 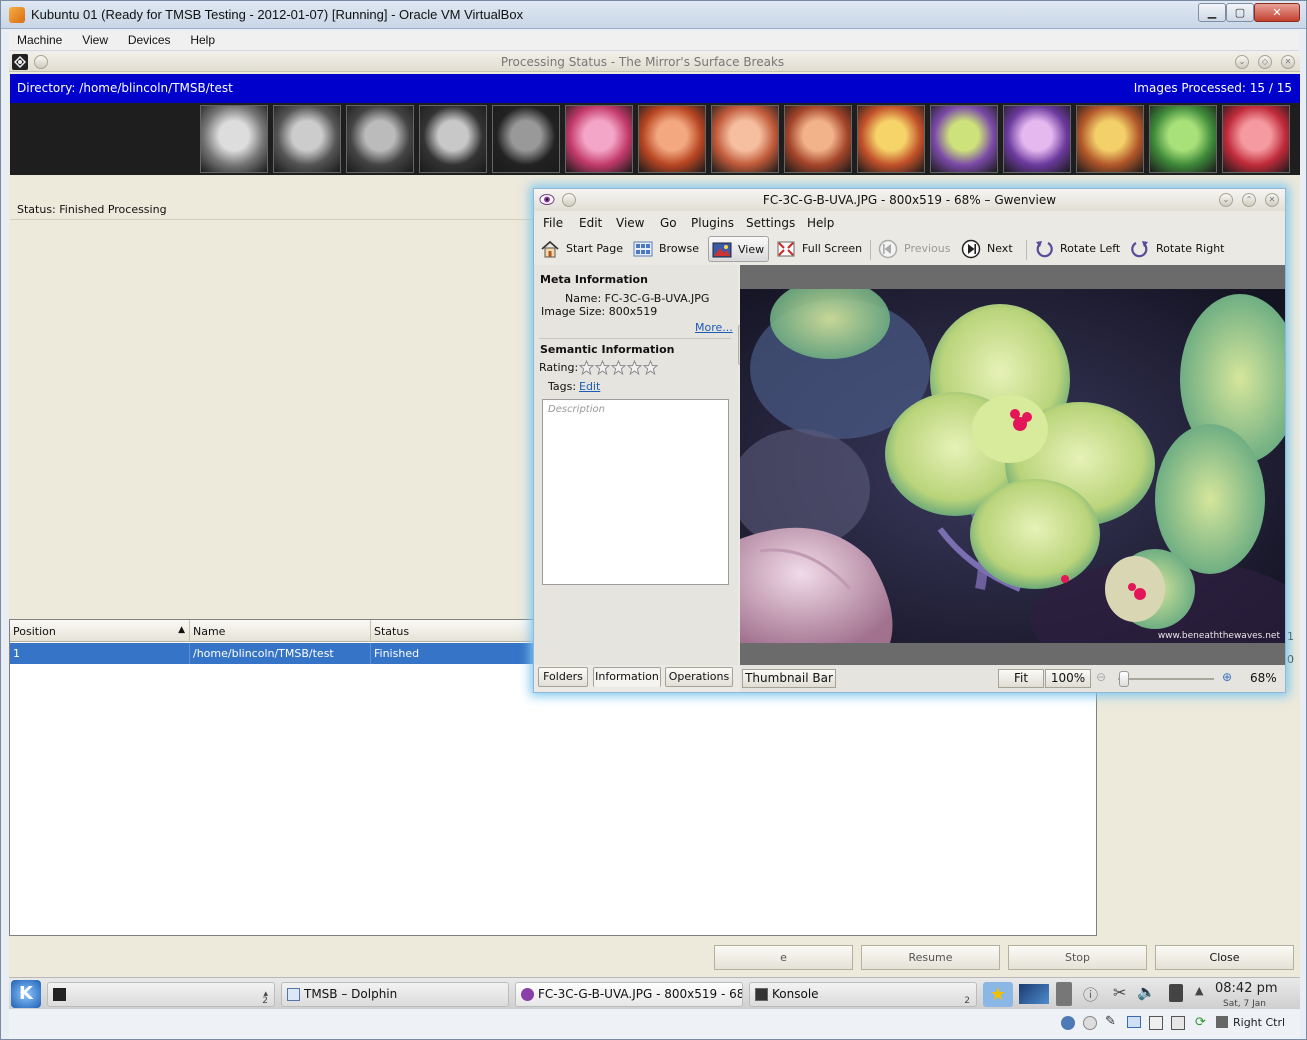 I want to click on thumbnail-bar-toggle: Thumbnail Bar, so click(x=789, y=678).